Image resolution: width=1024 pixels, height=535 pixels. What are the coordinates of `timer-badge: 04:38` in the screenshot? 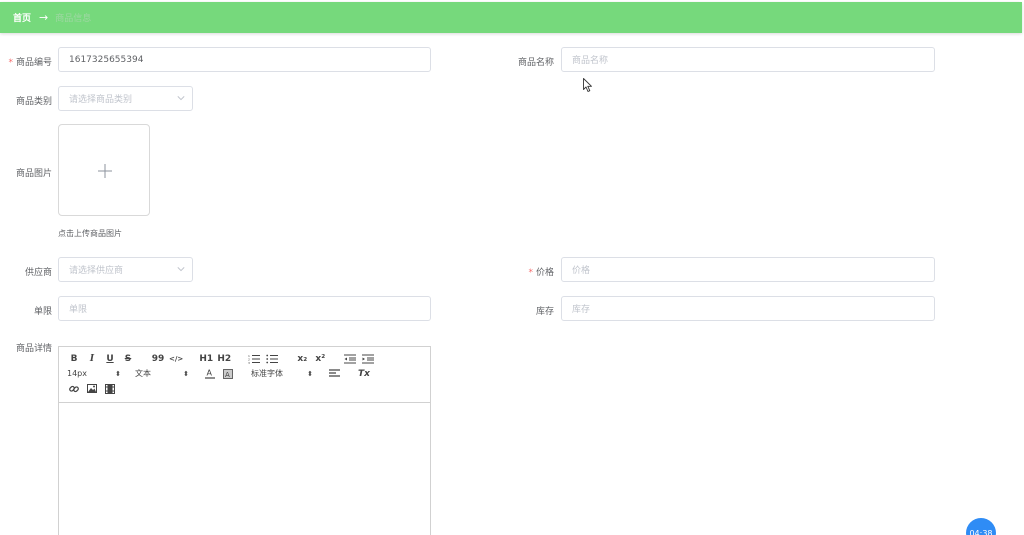 It's located at (981, 526).